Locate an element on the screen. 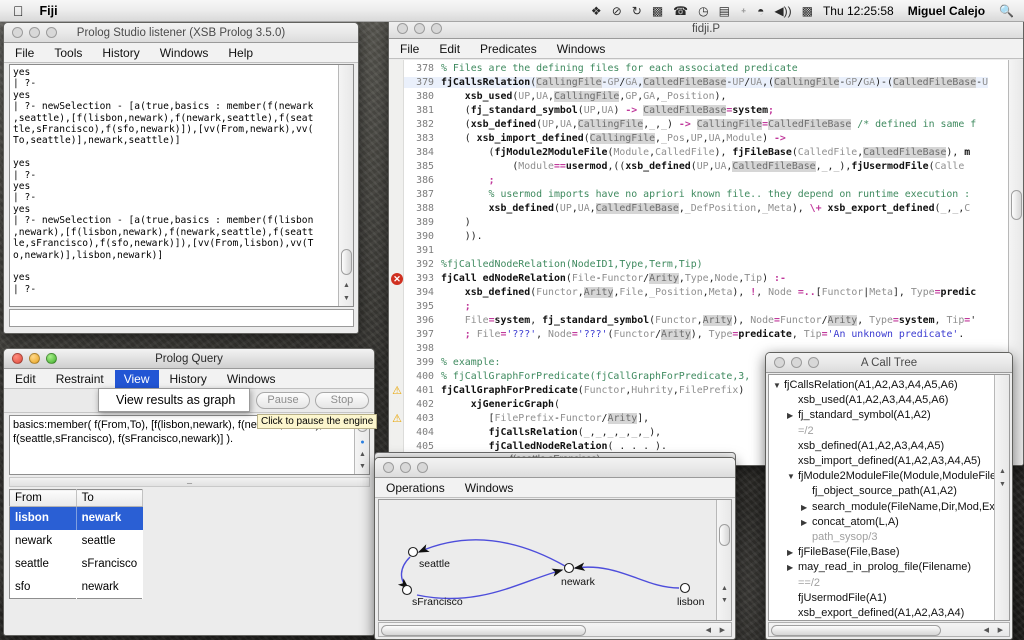 This screenshot has height=640, width=1024. phone-icon: ☎ is located at coordinates (680, 11).